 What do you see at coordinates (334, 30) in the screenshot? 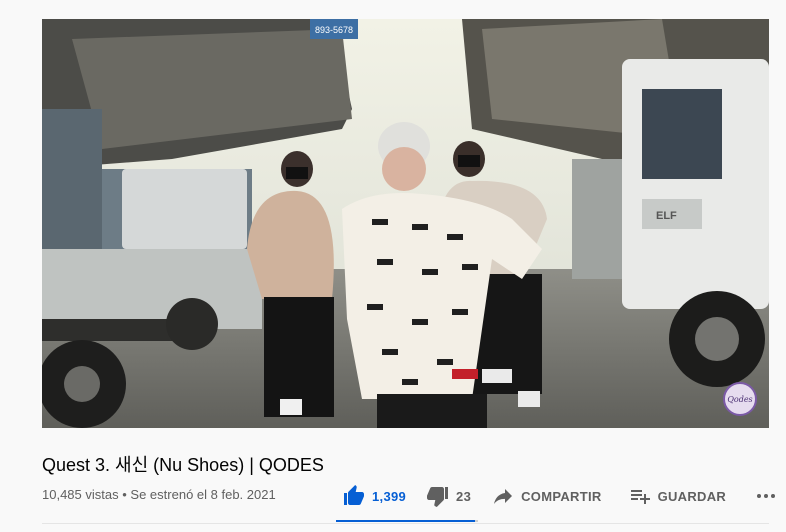
I see `street-sign-text: 893-5678` at bounding box center [334, 30].